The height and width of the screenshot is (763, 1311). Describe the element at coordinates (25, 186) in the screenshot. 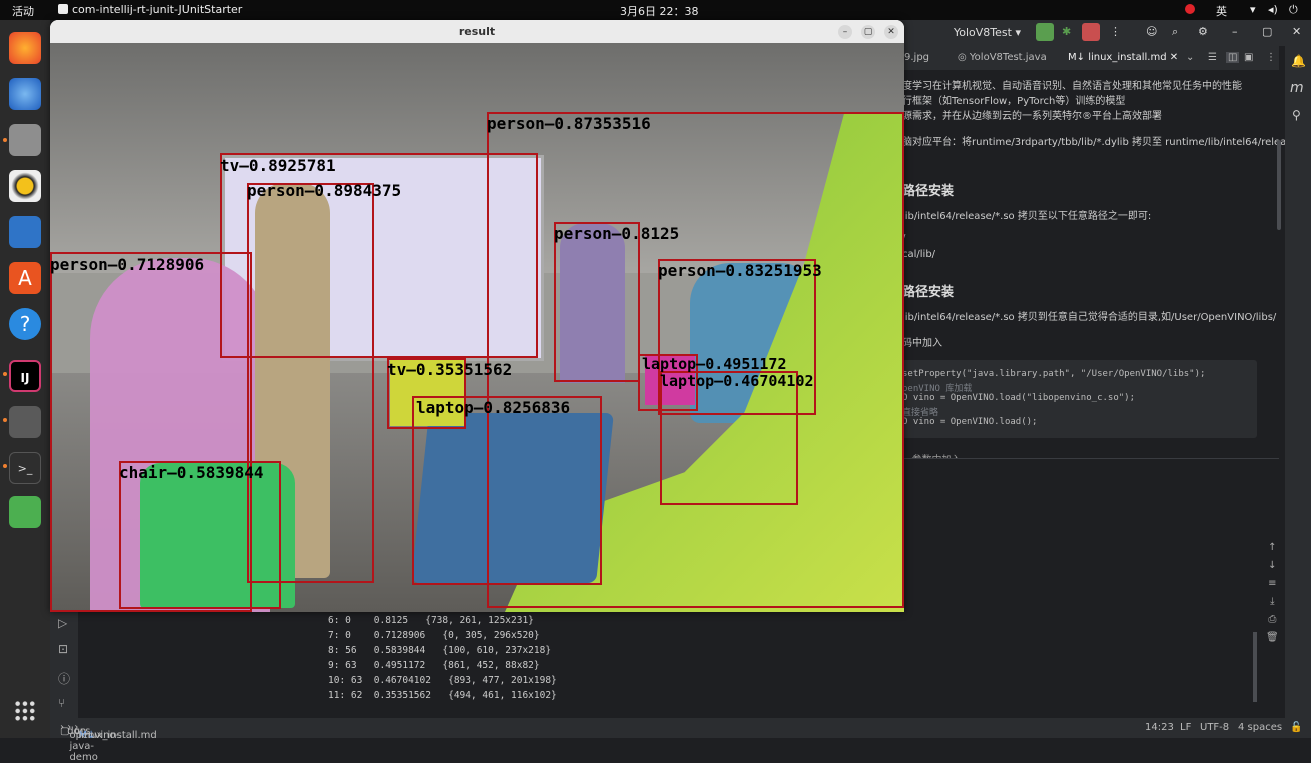

I see `rhythmbox-icon` at that location.